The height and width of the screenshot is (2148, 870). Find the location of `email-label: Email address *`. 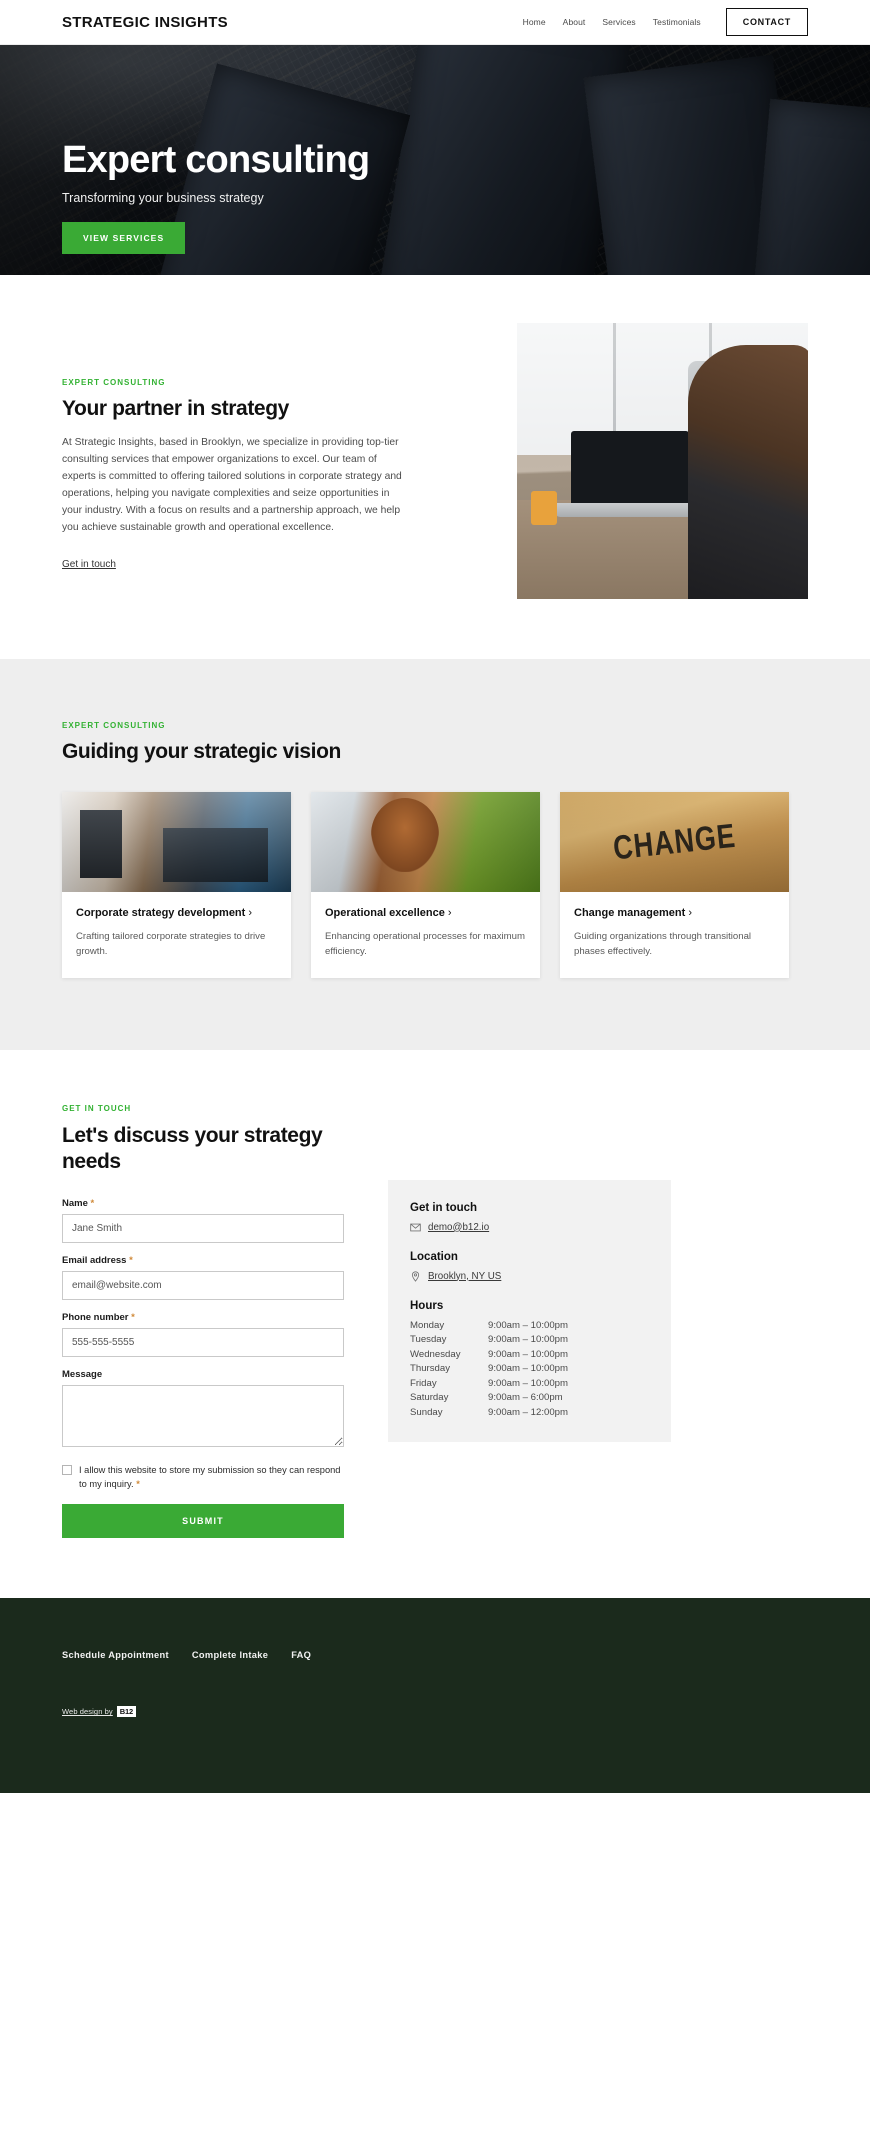

email-label: Email address * is located at coordinates (203, 1260).